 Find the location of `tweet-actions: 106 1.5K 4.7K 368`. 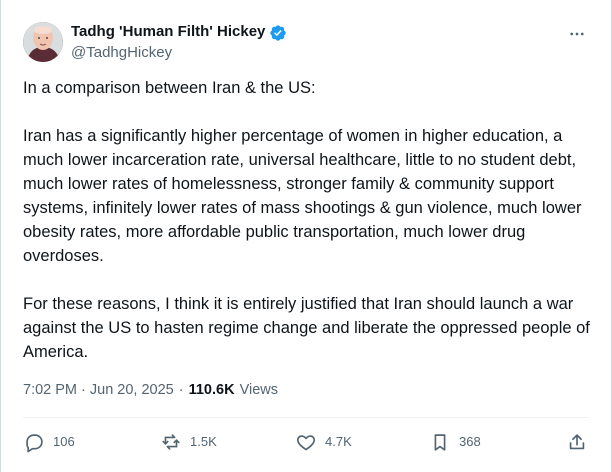

tweet-actions: 106 1.5K 4.7K 368 is located at coordinates (306, 442).